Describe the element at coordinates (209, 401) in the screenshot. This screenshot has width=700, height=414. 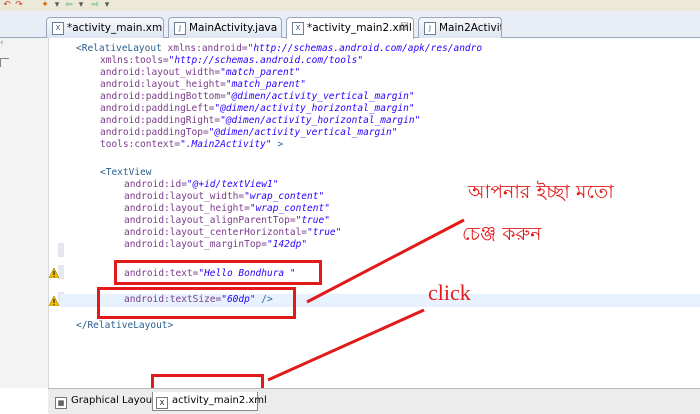
I see `tab-xml-source: Xactivity_main2.xml` at that location.